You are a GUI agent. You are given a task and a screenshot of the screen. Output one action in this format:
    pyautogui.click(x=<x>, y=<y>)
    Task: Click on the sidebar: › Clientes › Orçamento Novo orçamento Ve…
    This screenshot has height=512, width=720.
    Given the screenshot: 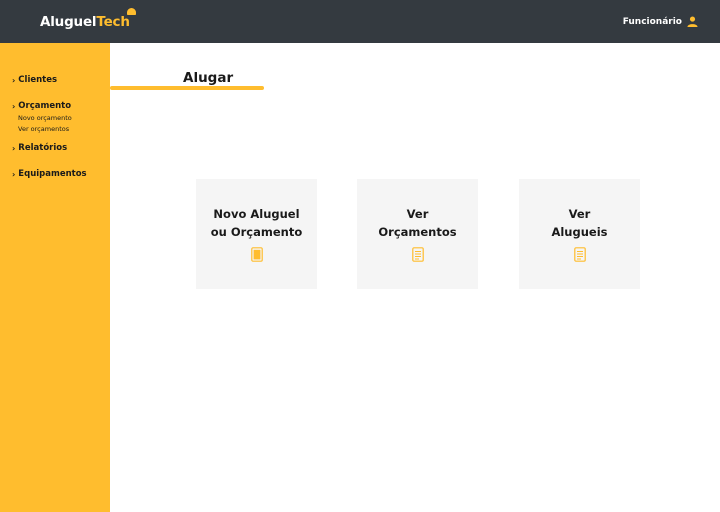 What is the action you would take?
    pyautogui.click(x=55, y=277)
    